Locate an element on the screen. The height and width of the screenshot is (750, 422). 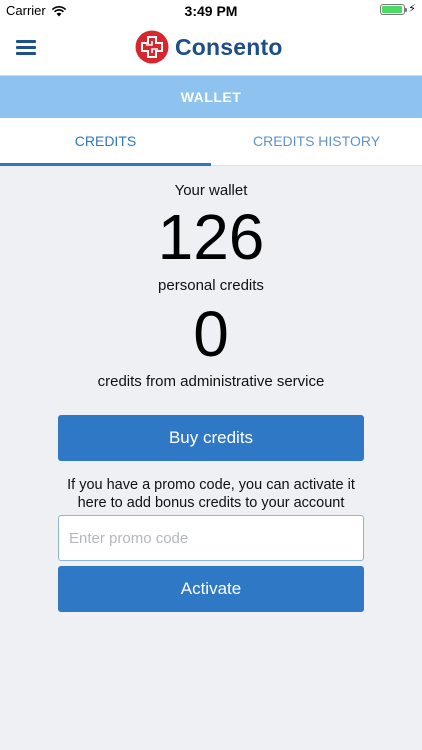
promo-code-input is located at coordinates (211, 538).